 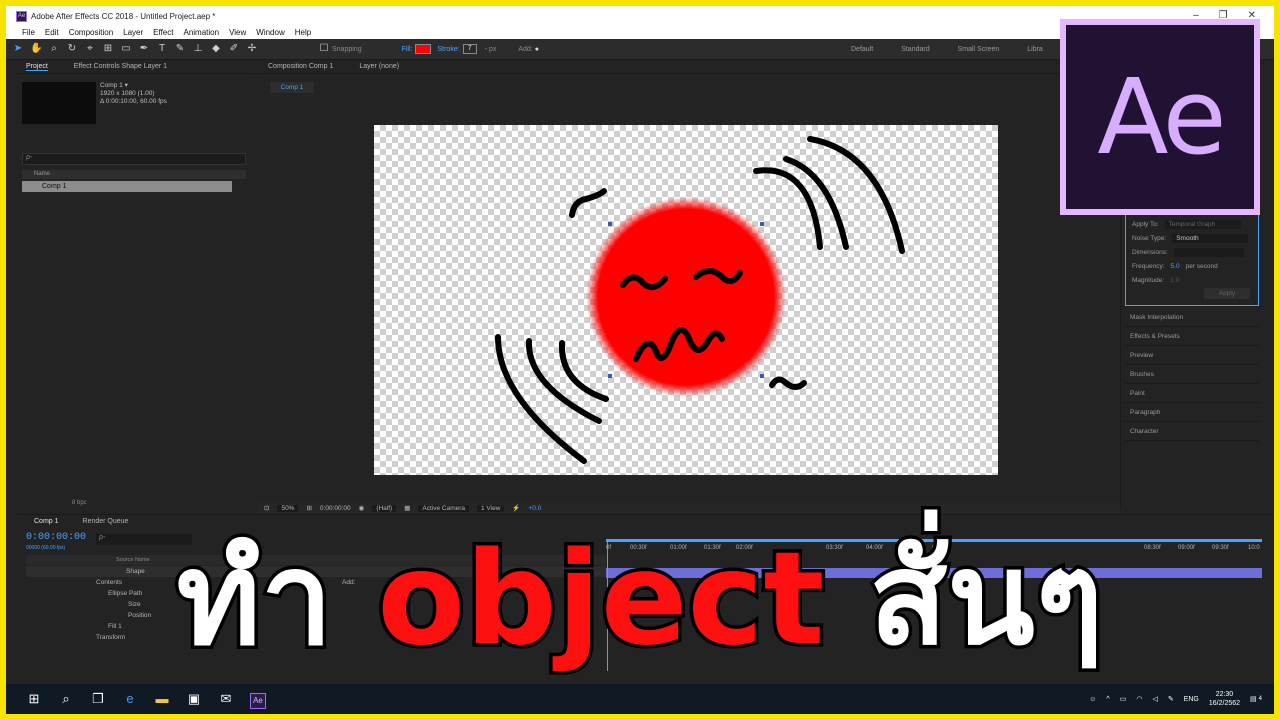 What do you see at coordinates (335, 508) in the screenshot?
I see `current-time-field: 0:00:00:00` at bounding box center [335, 508].